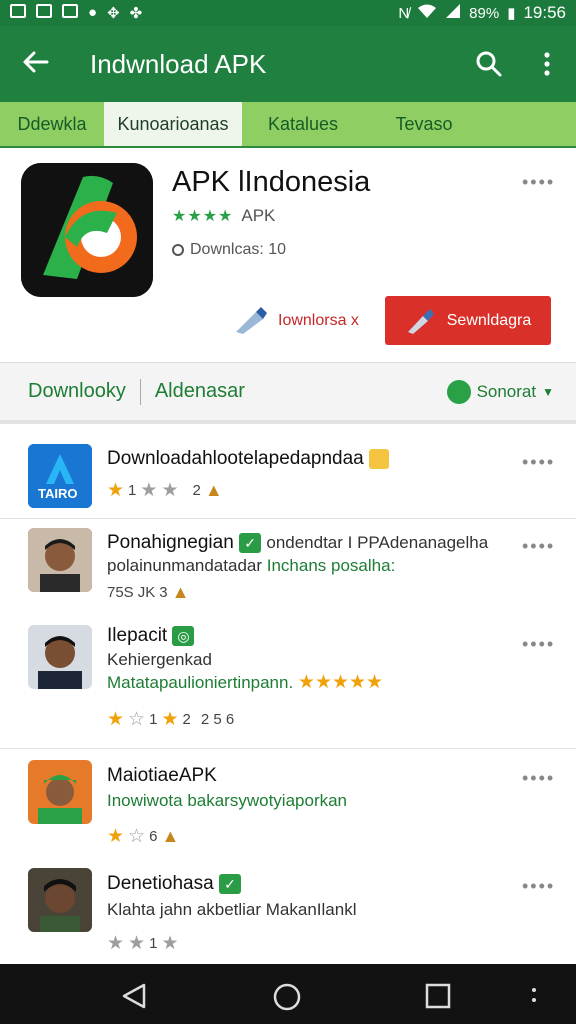  Describe the element at coordinates (58, 493) in the screenshot. I see `item-icon-text: TAIRO` at that location.